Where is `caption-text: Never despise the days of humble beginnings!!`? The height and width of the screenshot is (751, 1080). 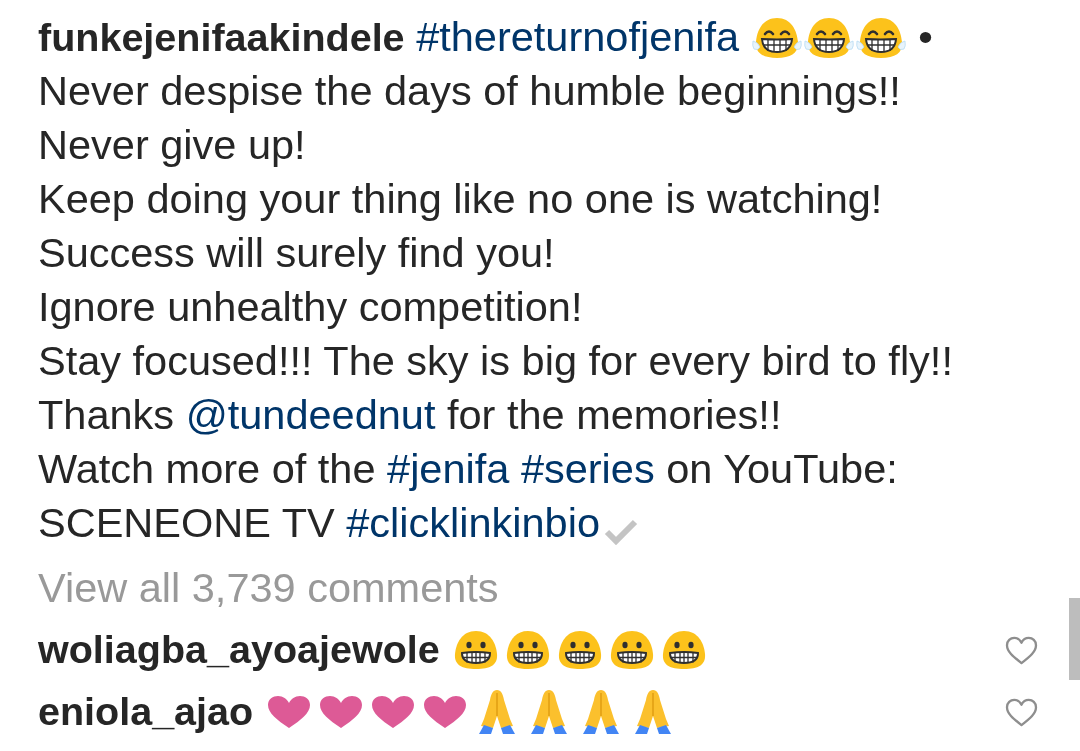 caption-text: Never despise the days of humble beginnings!! is located at coordinates (470, 91).